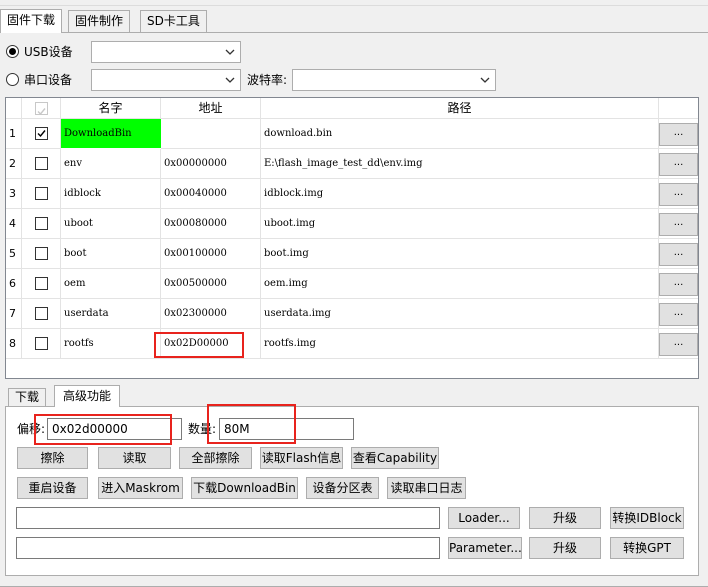 This screenshot has width=708, height=587. I want to click on row-name: DownloadBin, so click(111, 134).